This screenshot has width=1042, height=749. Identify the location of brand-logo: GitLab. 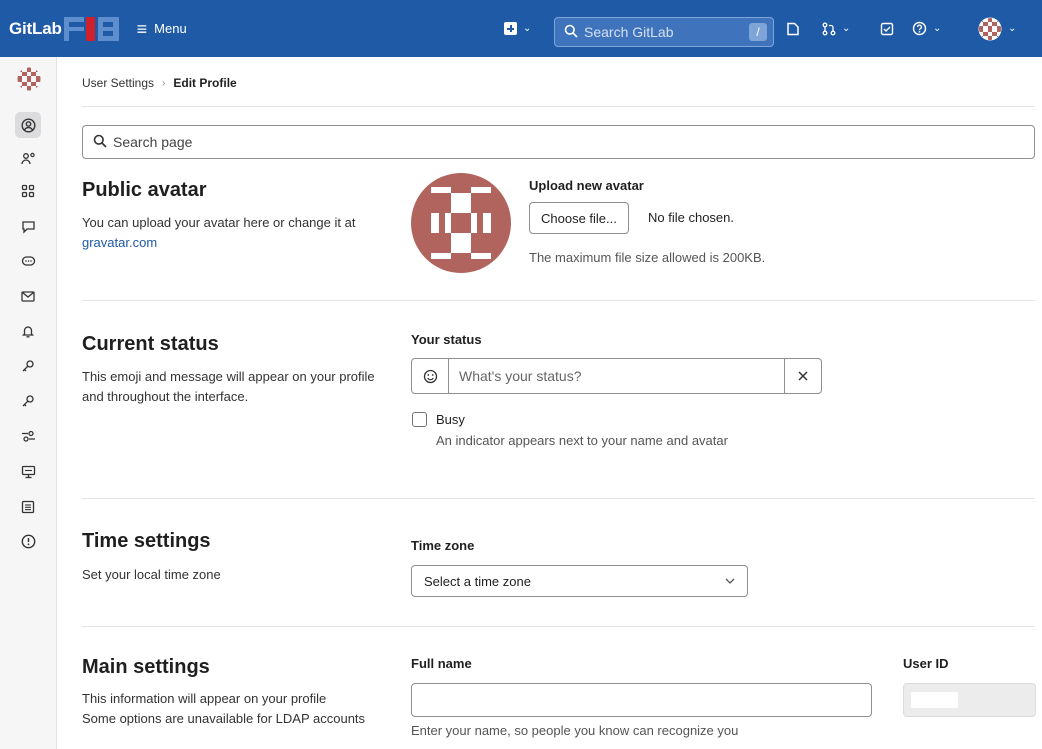
(59, 28).